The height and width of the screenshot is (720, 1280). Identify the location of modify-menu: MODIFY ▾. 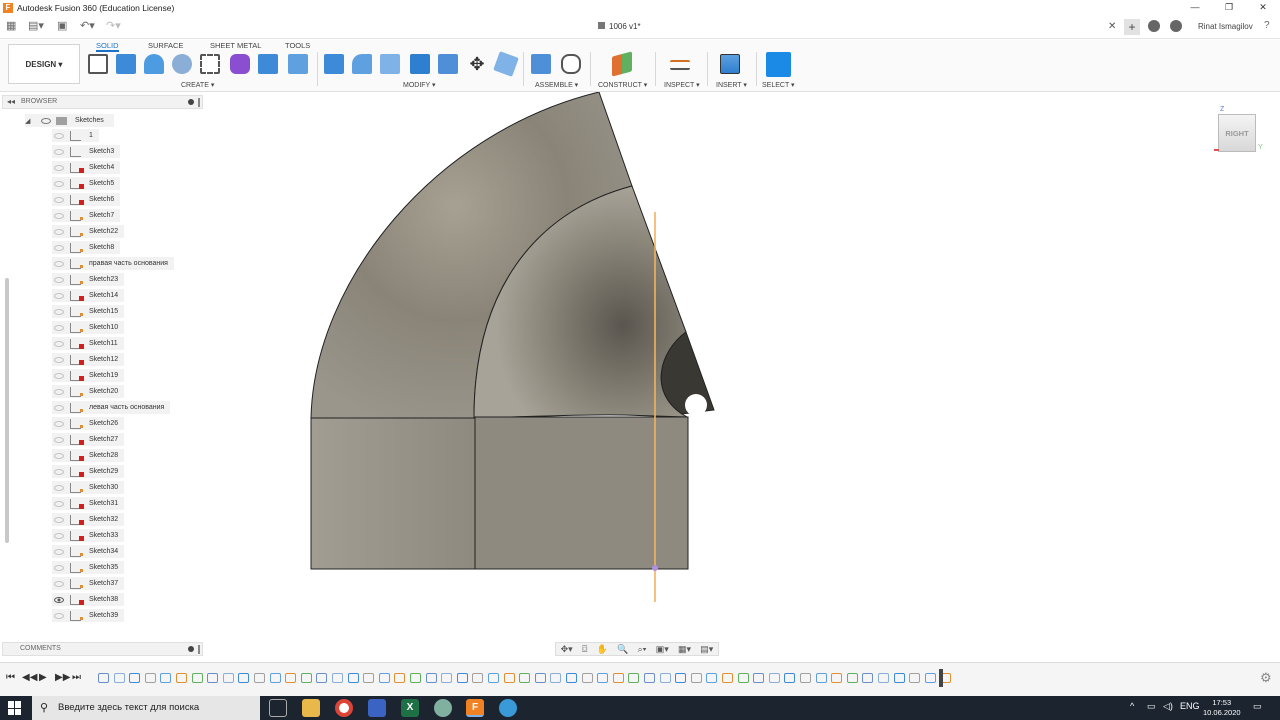
(419, 85).